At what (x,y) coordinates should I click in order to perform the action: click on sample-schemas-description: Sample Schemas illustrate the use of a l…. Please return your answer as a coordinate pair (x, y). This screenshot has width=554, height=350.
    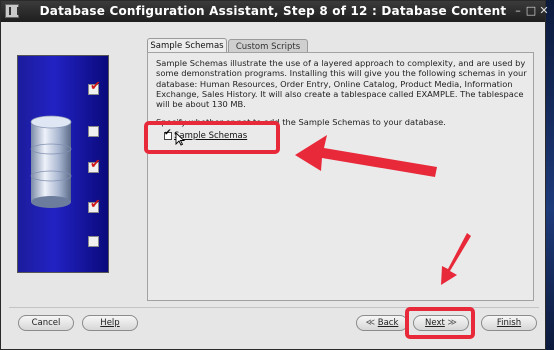
    Looking at the image, I should click on (341, 84).